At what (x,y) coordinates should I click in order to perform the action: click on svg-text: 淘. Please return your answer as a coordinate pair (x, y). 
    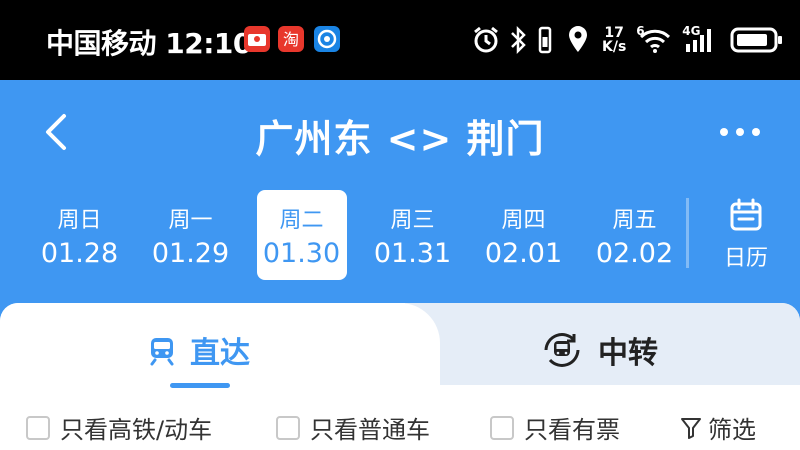
    Looking at the image, I should click on (291, 39).